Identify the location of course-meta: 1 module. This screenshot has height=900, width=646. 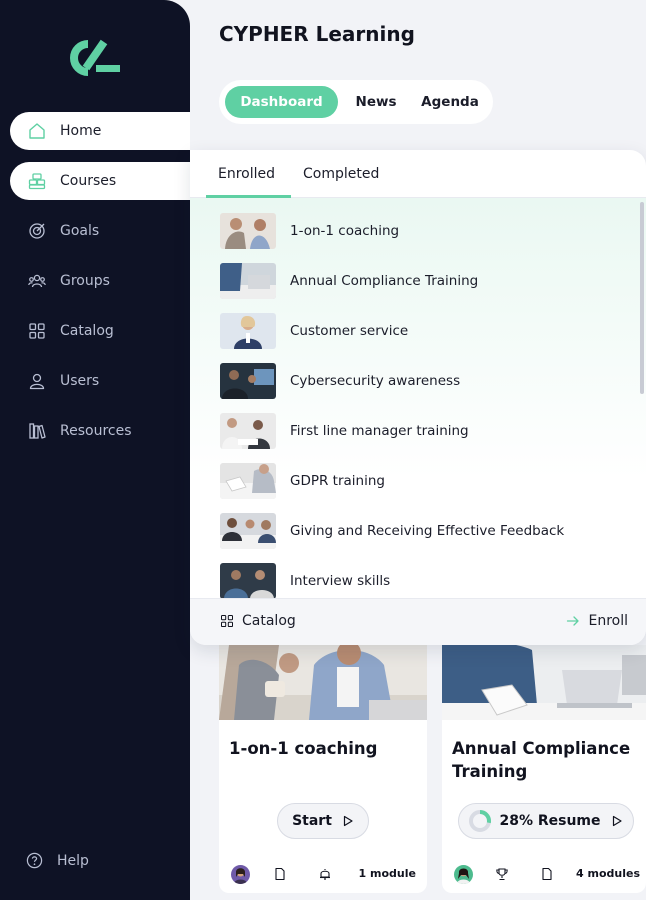
(323, 875).